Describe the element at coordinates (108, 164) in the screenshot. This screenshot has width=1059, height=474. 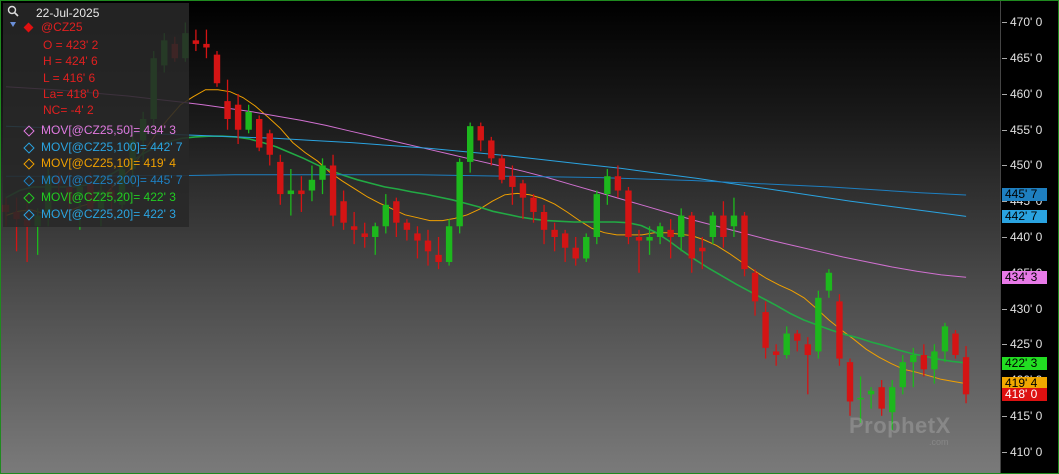
I see `indicator-label: MOV[@CZ25,10]= 419' 4` at that location.